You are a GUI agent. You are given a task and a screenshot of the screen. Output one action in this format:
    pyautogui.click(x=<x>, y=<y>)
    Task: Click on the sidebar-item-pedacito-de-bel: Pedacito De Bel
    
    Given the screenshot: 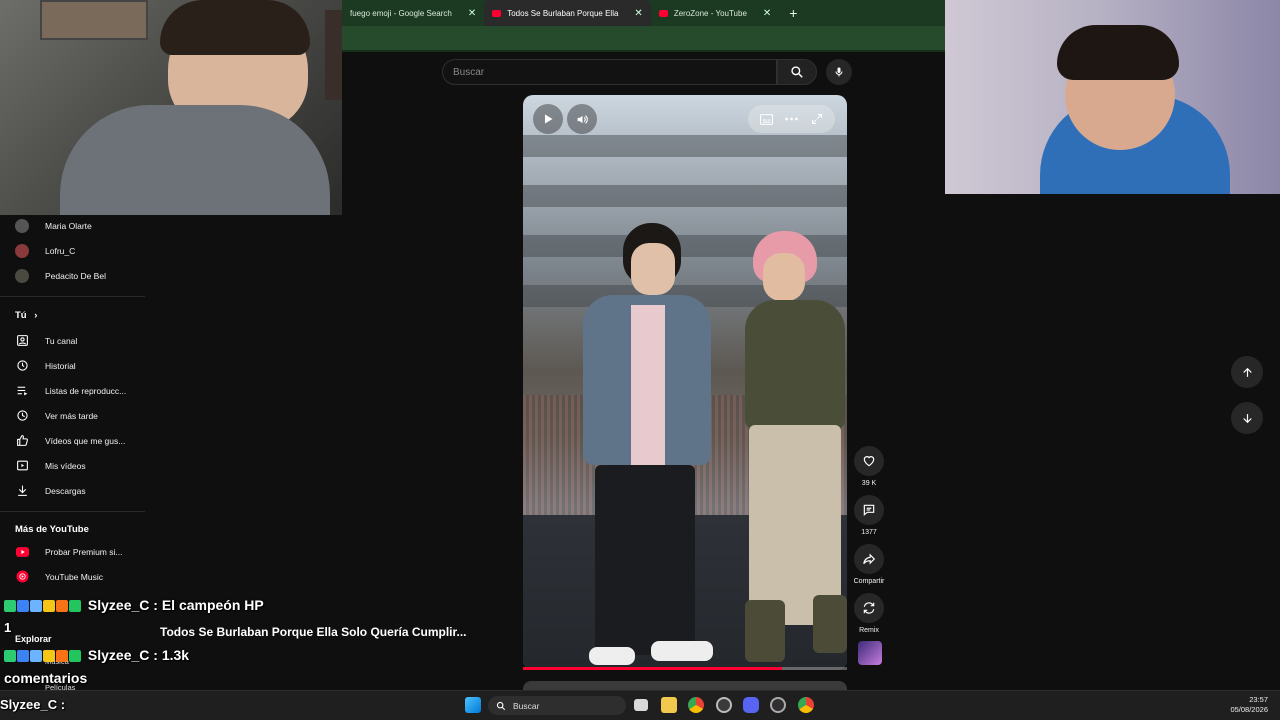 What is the action you would take?
    pyautogui.click(x=72, y=275)
    